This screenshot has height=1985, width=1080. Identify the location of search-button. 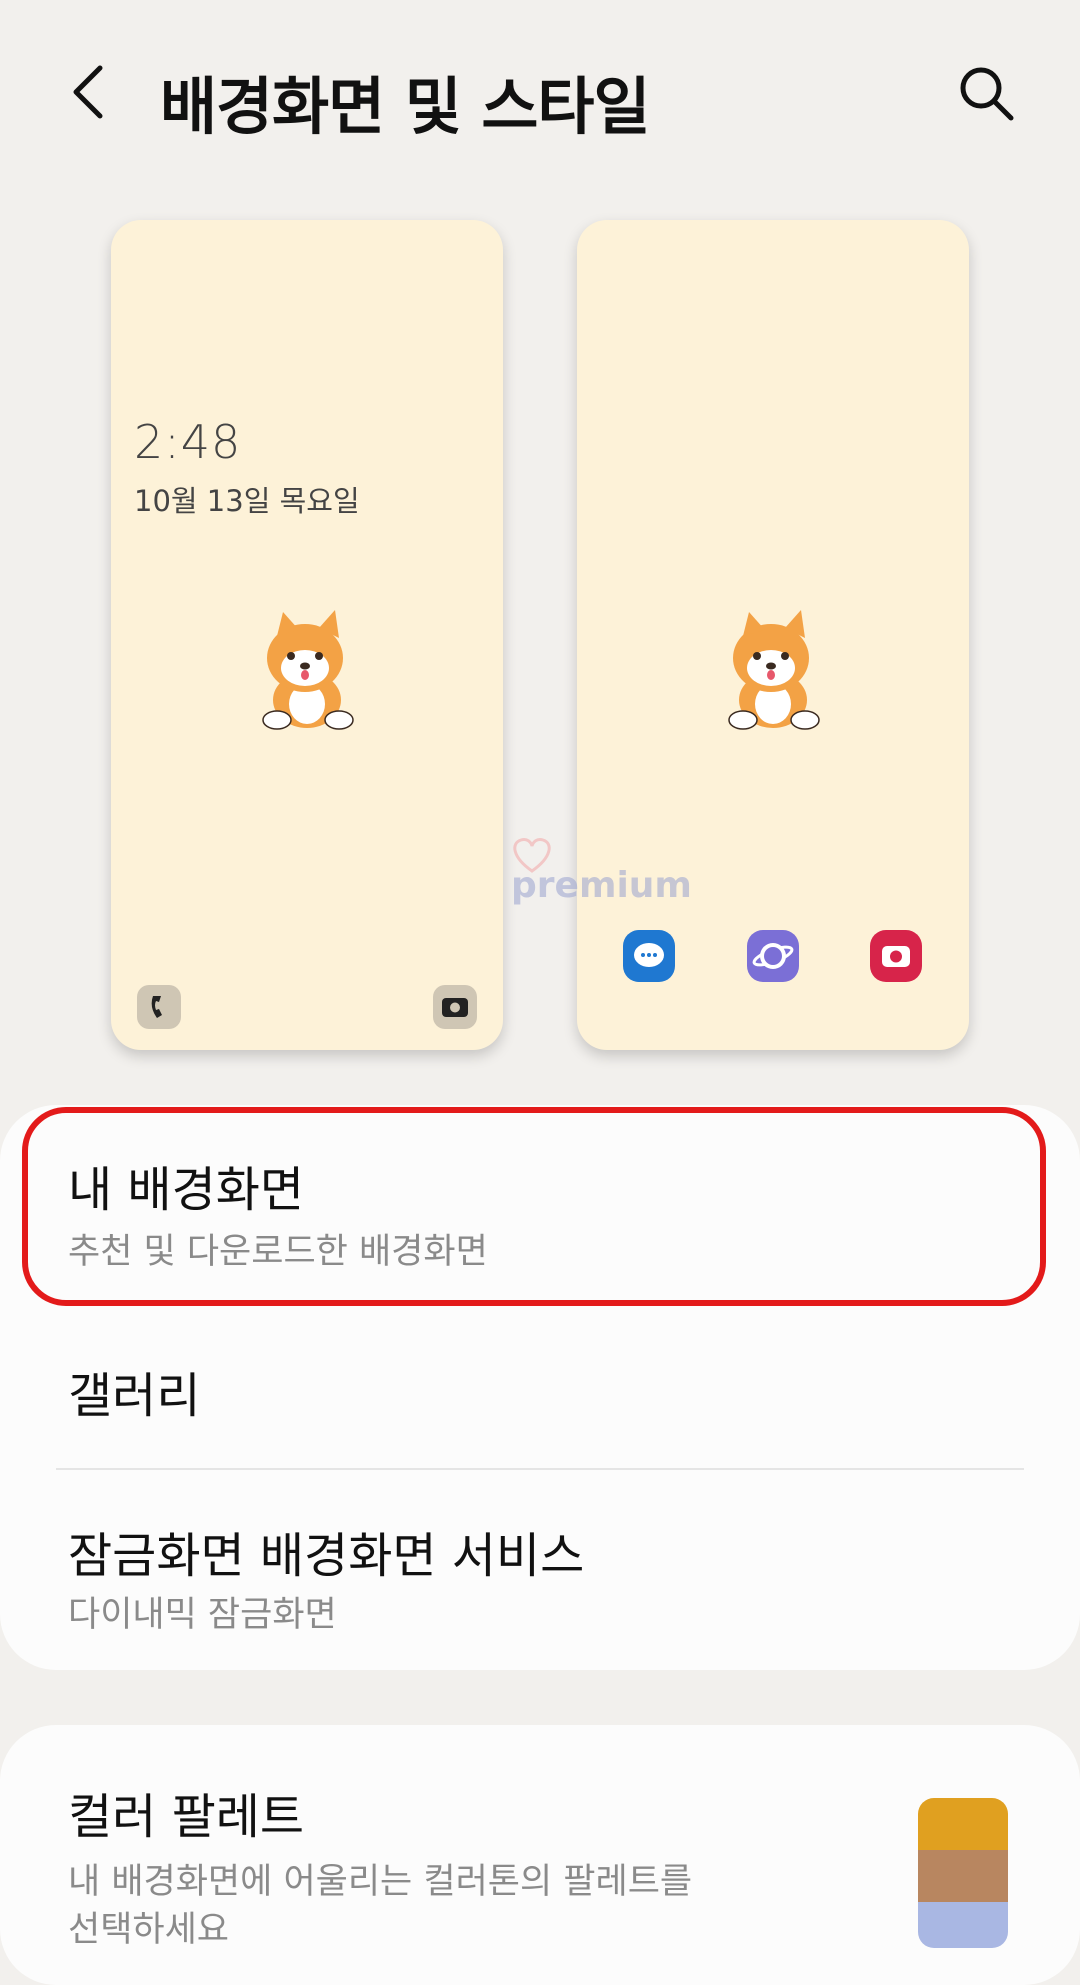
(987, 94).